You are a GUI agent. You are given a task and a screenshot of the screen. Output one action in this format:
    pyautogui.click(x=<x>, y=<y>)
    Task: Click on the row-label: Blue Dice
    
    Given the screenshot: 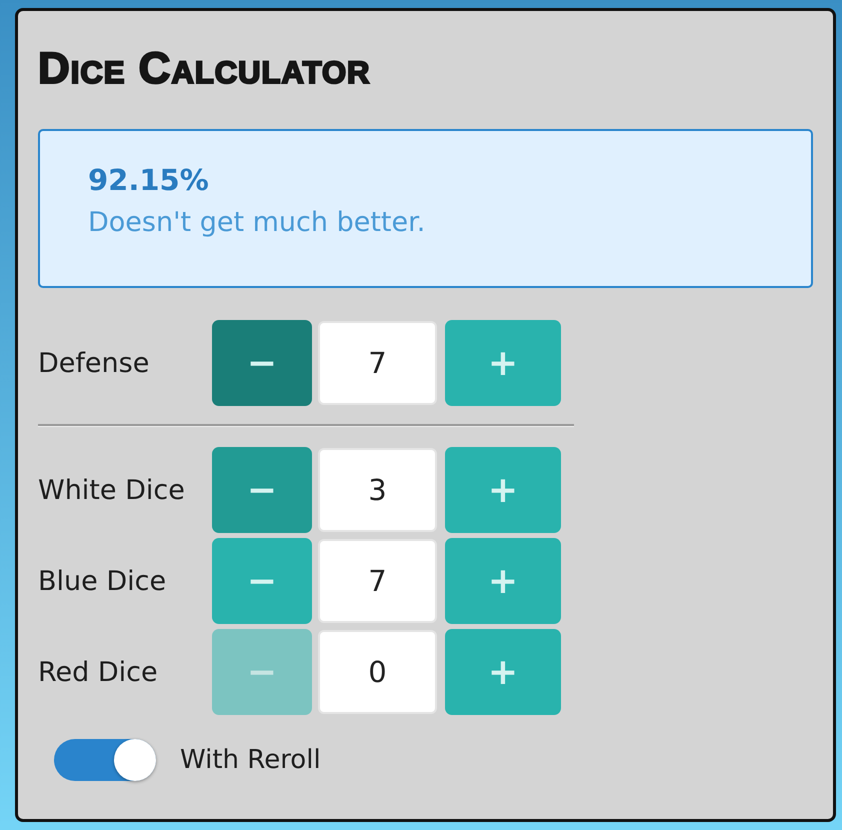 What is the action you would take?
    pyautogui.click(x=103, y=581)
    